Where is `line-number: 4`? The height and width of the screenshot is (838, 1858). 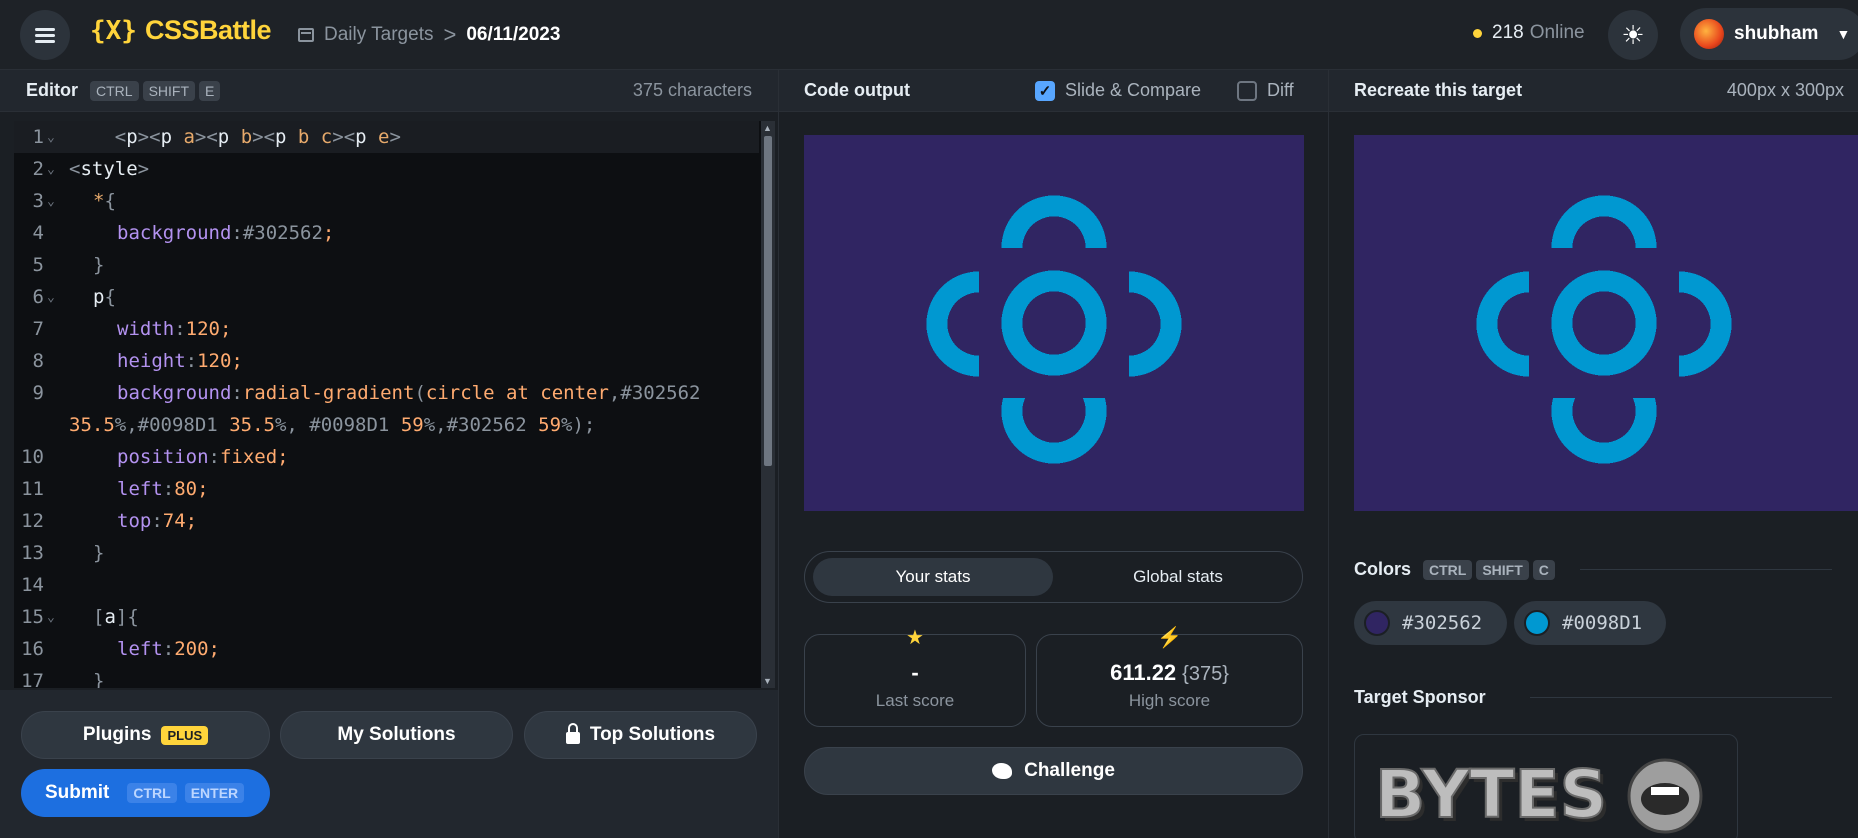 line-number: 4 is located at coordinates (38, 233).